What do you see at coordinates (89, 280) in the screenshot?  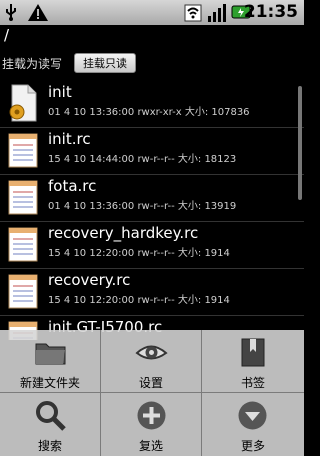 I see `file-name: recovery.rc` at bounding box center [89, 280].